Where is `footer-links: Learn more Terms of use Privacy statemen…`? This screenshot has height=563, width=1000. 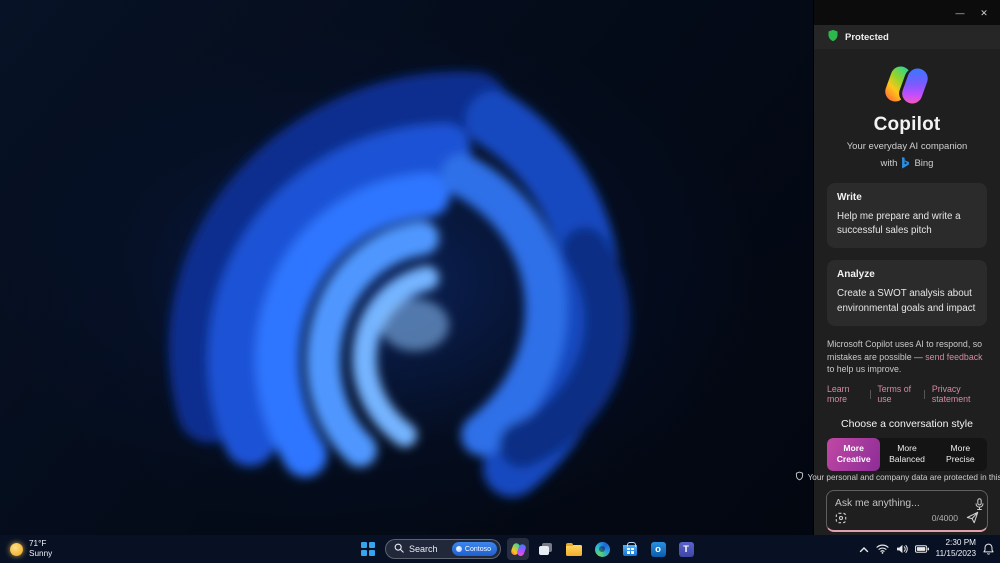
footer-links: Learn more Terms of use Privacy statemen… is located at coordinates (907, 390).